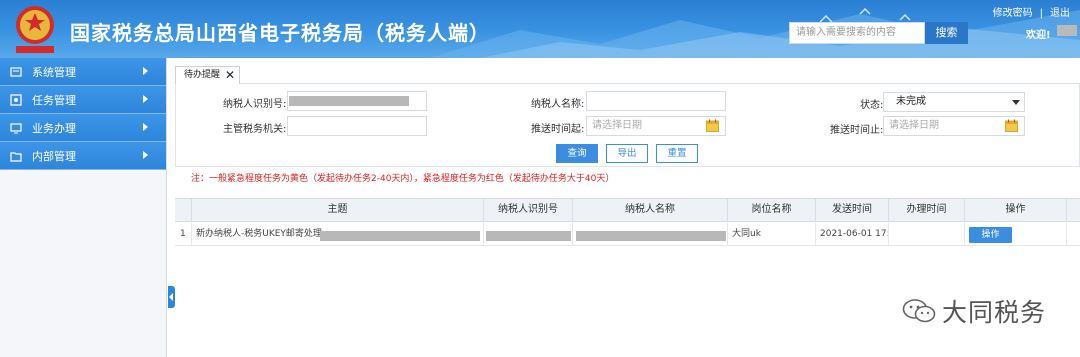 The height and width of the screenshot is (357, 1080). Describe the element at coordinates (857, 130) in the screenshot. I see `push-end-label: 推送时间止:` at that location.